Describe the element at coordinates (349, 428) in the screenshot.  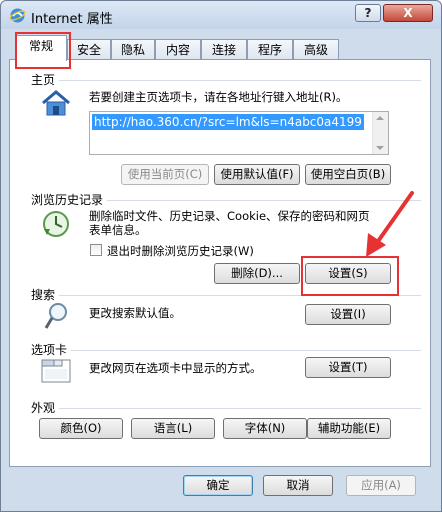
I see `accessibility-button: 辅助功能(E)` at that location.